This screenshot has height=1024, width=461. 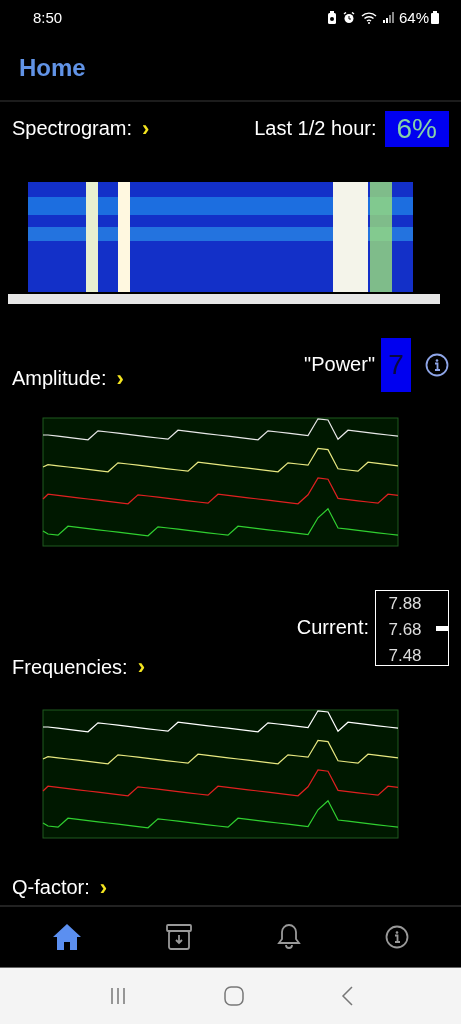 I want to click on section-link: Q-factor: ›, so click(x=60, y=887).